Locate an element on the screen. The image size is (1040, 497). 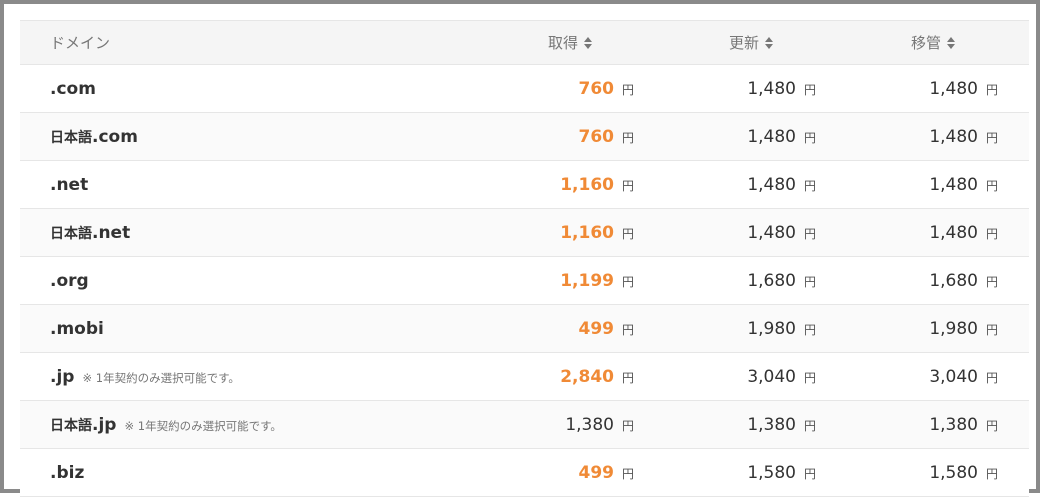
renewal-price-cell: 3,040 円 is located at coordinates (781, 376).